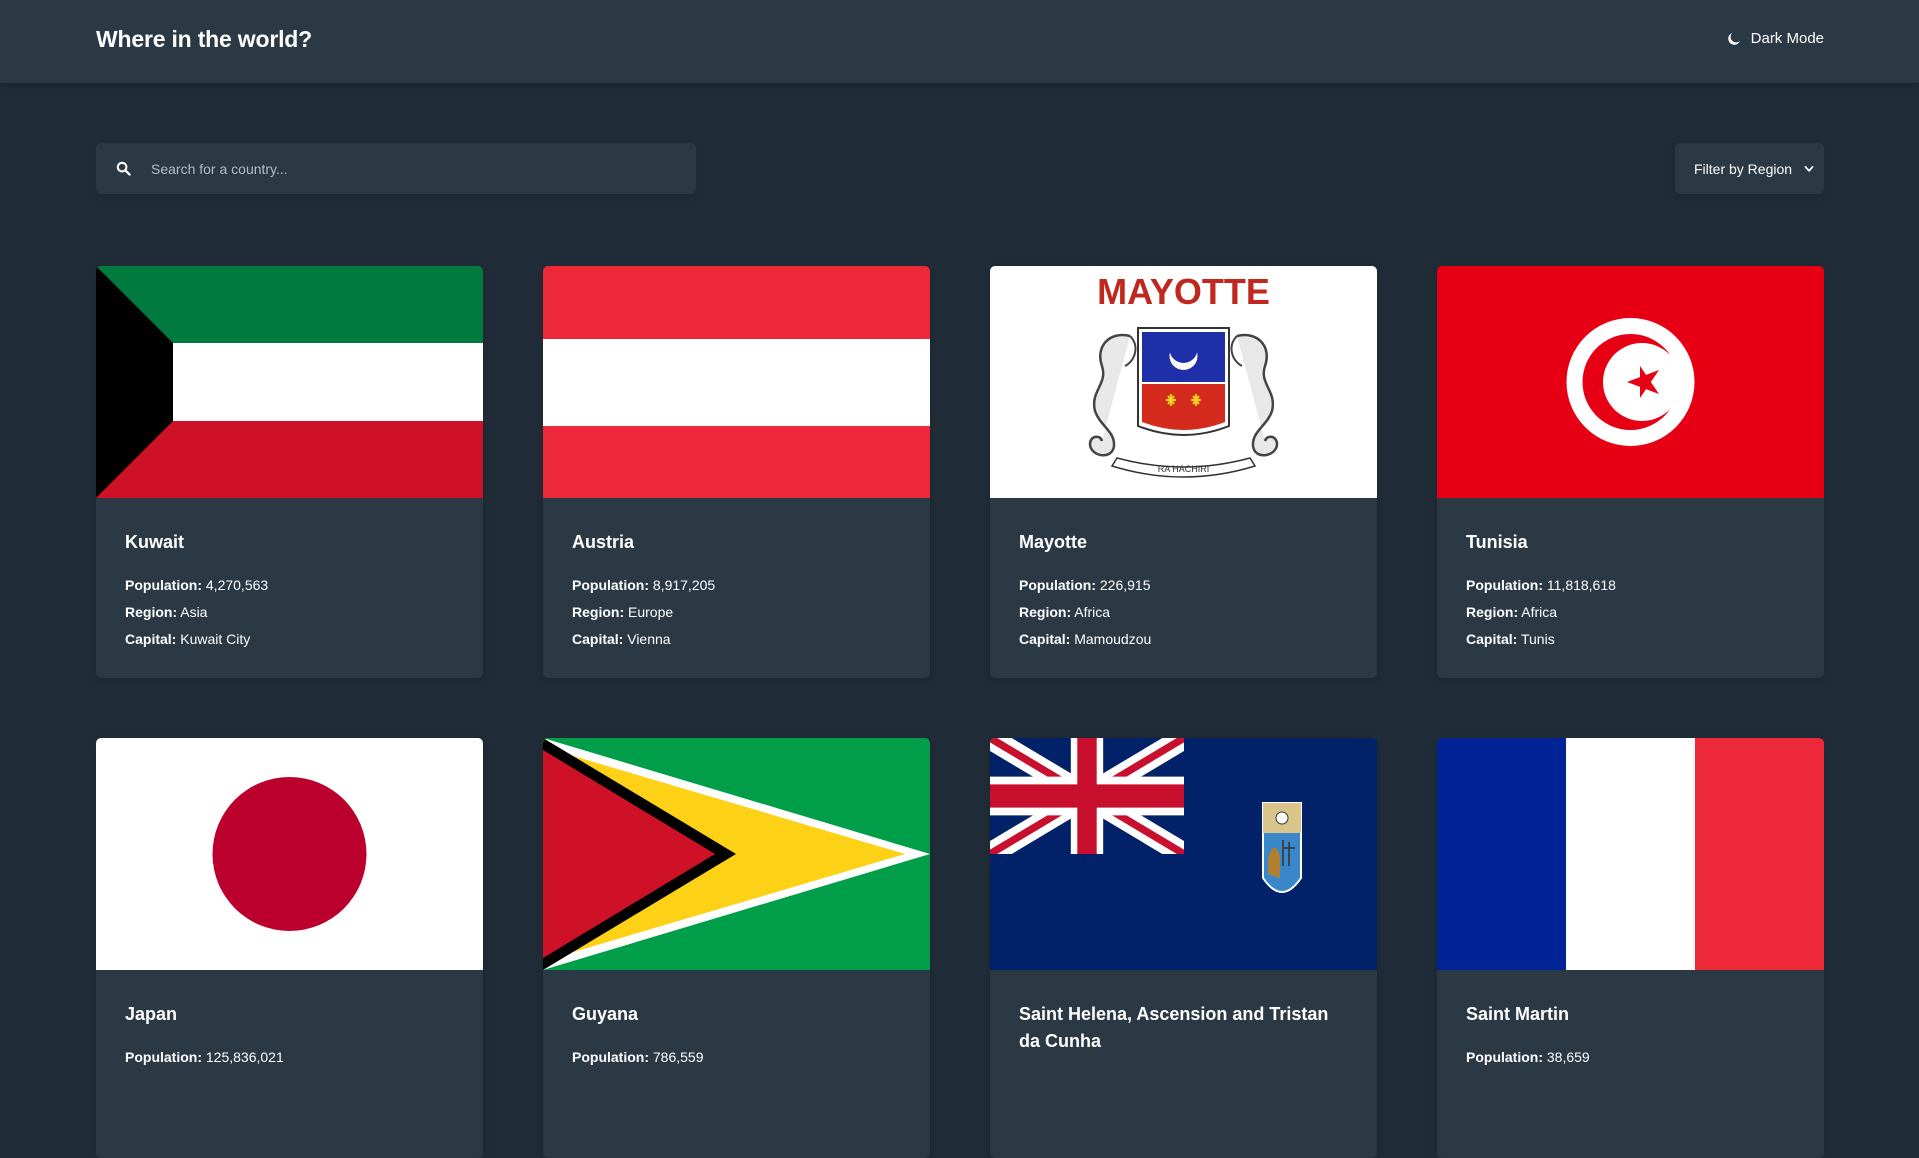  I want to click on population-line: Population: 125,836,021, so click(204, 1057).